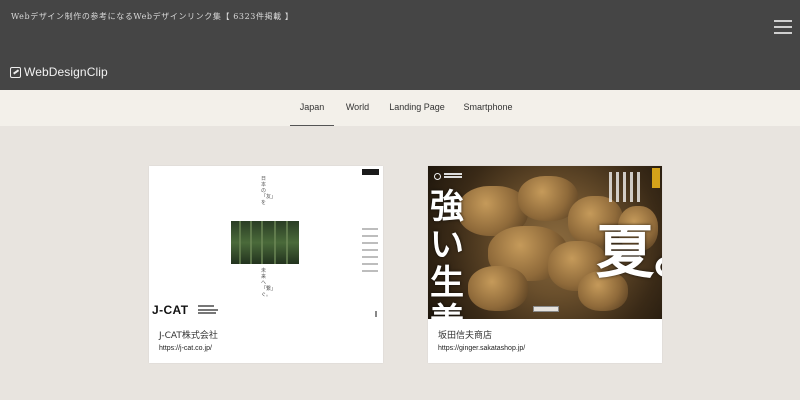 The image size is (800, 400). What do you see at coordinates (482, 348) in the screenshot?
I see `card-url: https://ginger.sakatashop.jp/` at bounding box center [482, 348].